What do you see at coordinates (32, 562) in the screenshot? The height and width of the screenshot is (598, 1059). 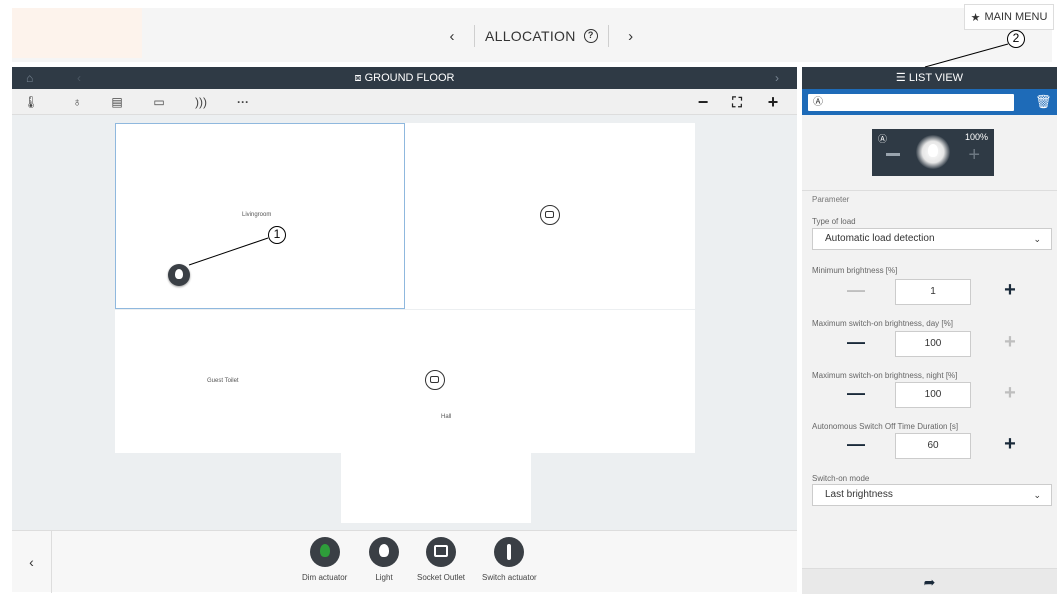 I see `palette-back-button: ‹` at bounding box center [32, 562].